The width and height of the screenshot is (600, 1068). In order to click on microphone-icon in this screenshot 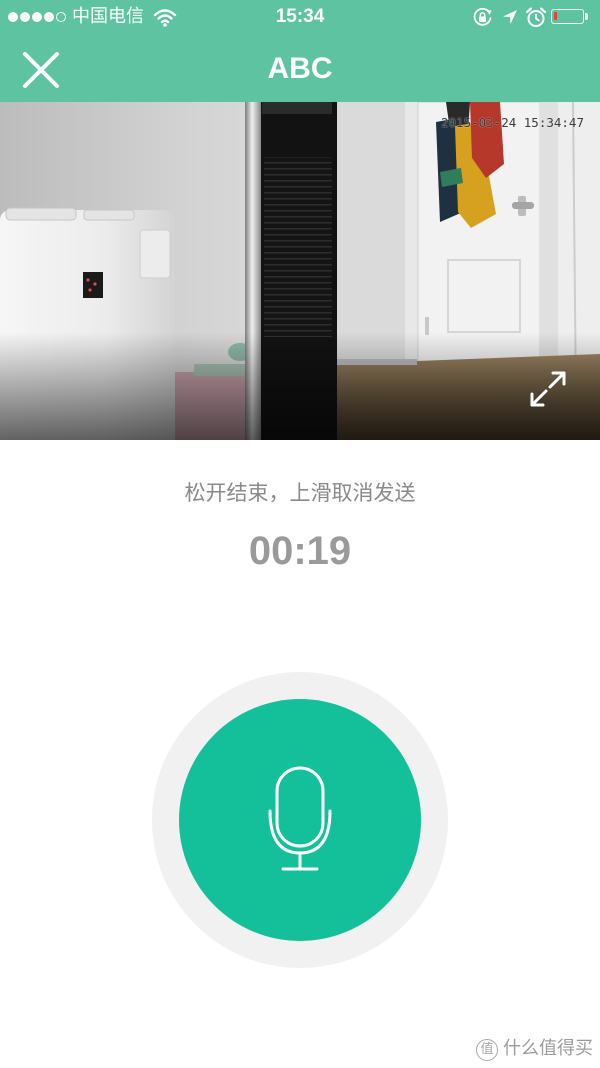, I will do `click(300, 818)`.